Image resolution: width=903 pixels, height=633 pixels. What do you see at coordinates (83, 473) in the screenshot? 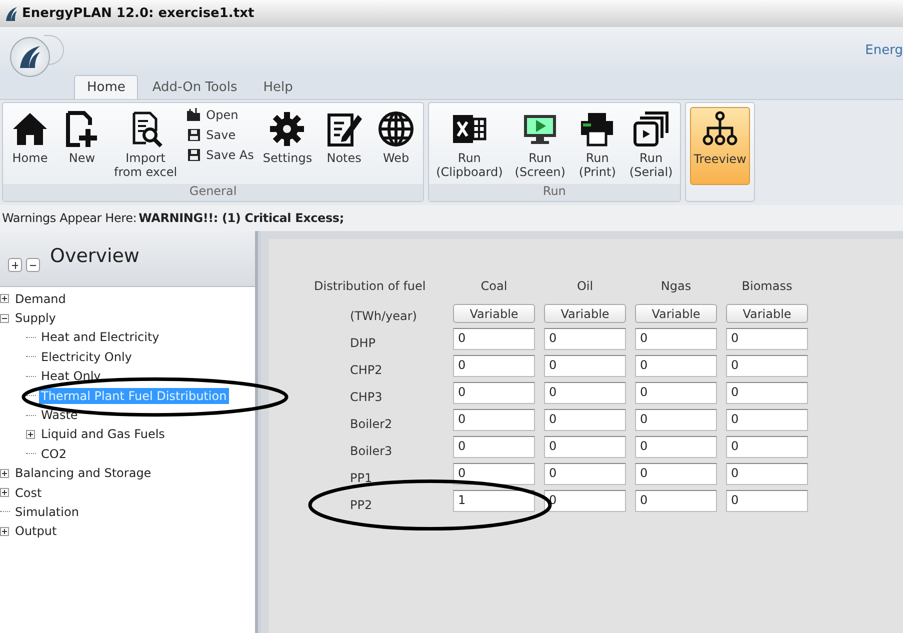
I see `tree-item: Balancing and Storage` at bounding box center [83, 473].